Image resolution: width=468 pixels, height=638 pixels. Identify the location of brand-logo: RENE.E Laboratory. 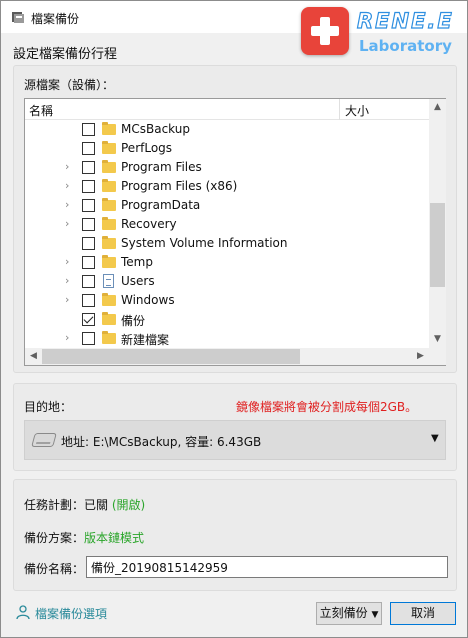
(381, 34).